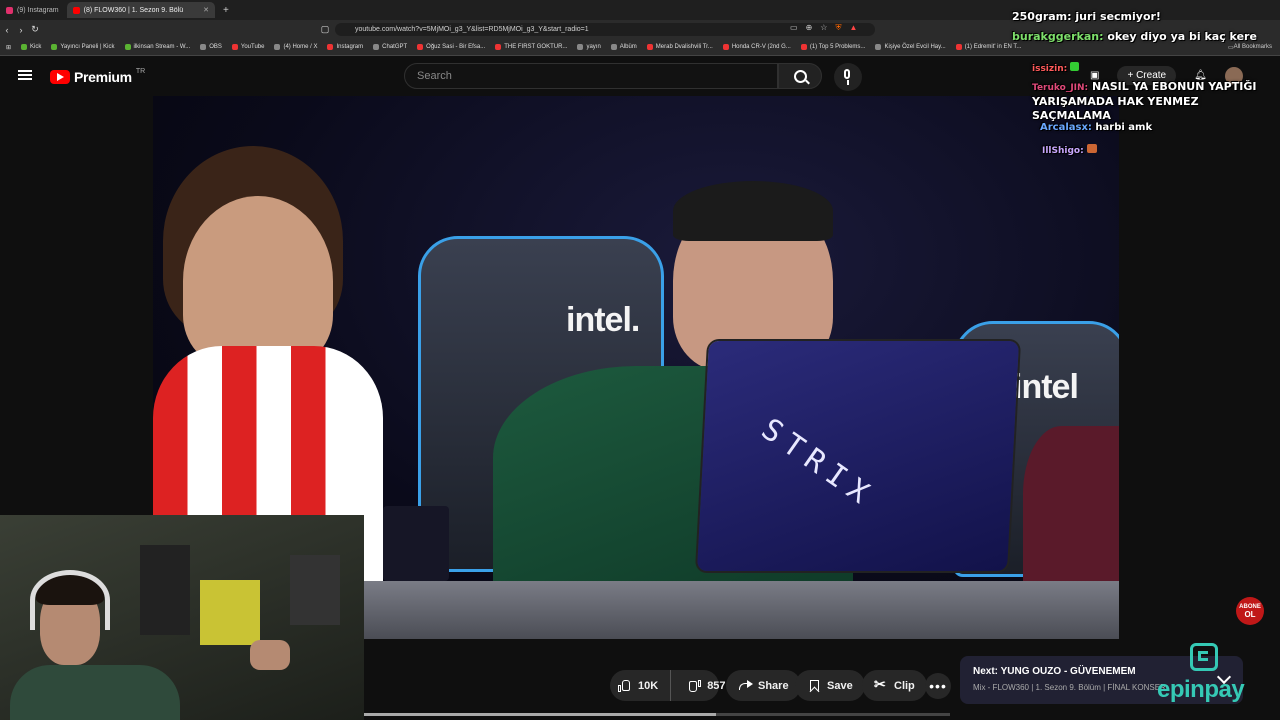  I want to click on x-icon, so click(277, 47).